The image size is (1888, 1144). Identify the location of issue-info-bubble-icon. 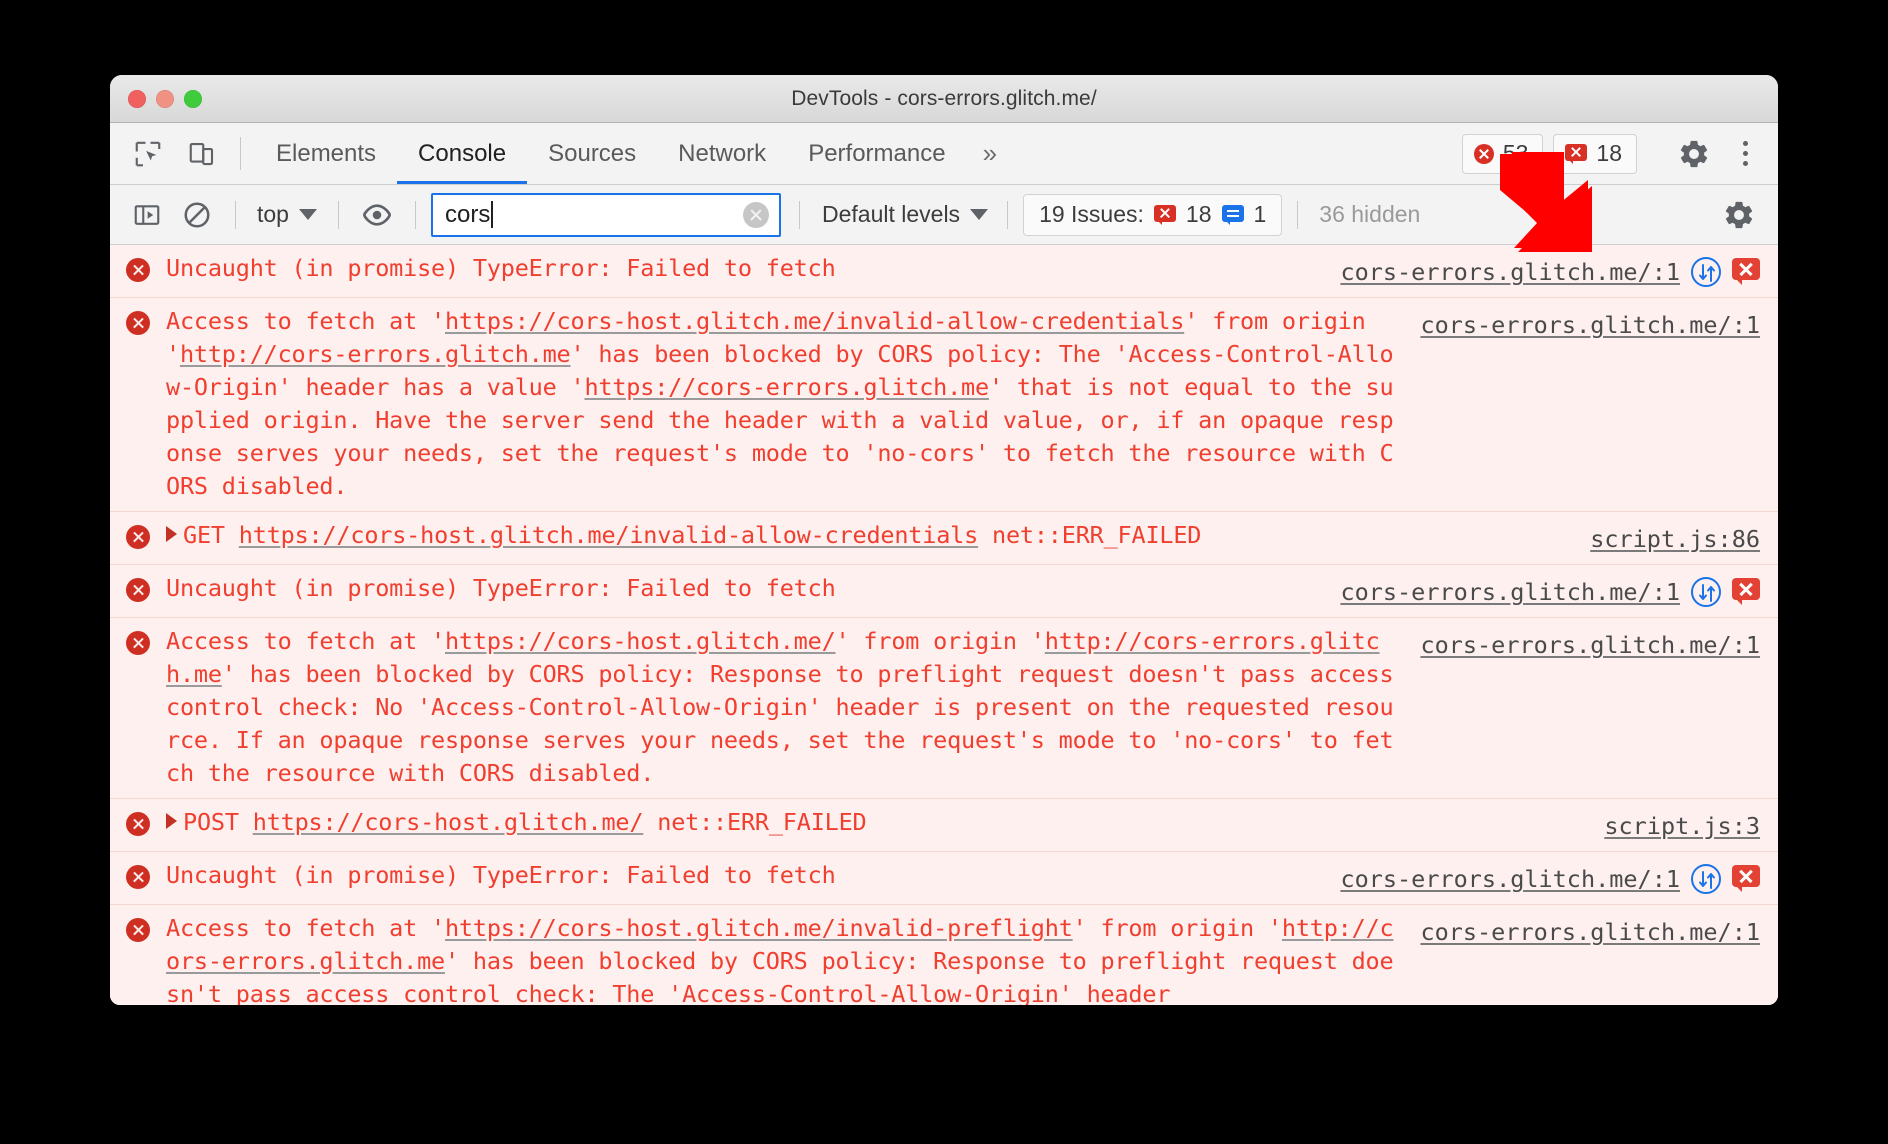
(1232, 214).